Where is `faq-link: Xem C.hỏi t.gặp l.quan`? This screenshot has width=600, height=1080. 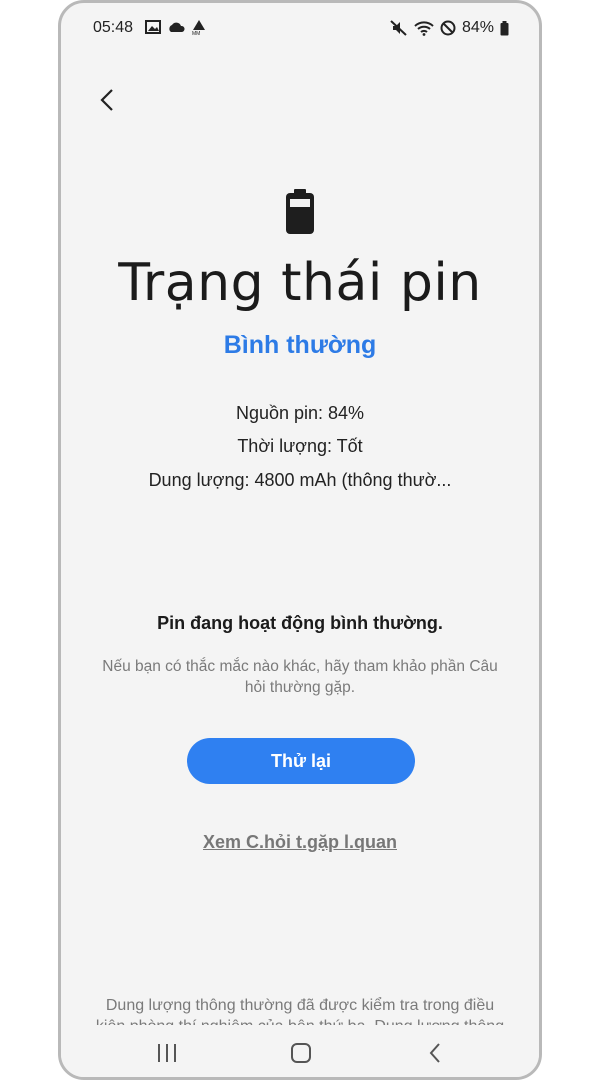
faq-link: Xem C.hỏi t.gặp l.quan is located at coordinates (300, 842).